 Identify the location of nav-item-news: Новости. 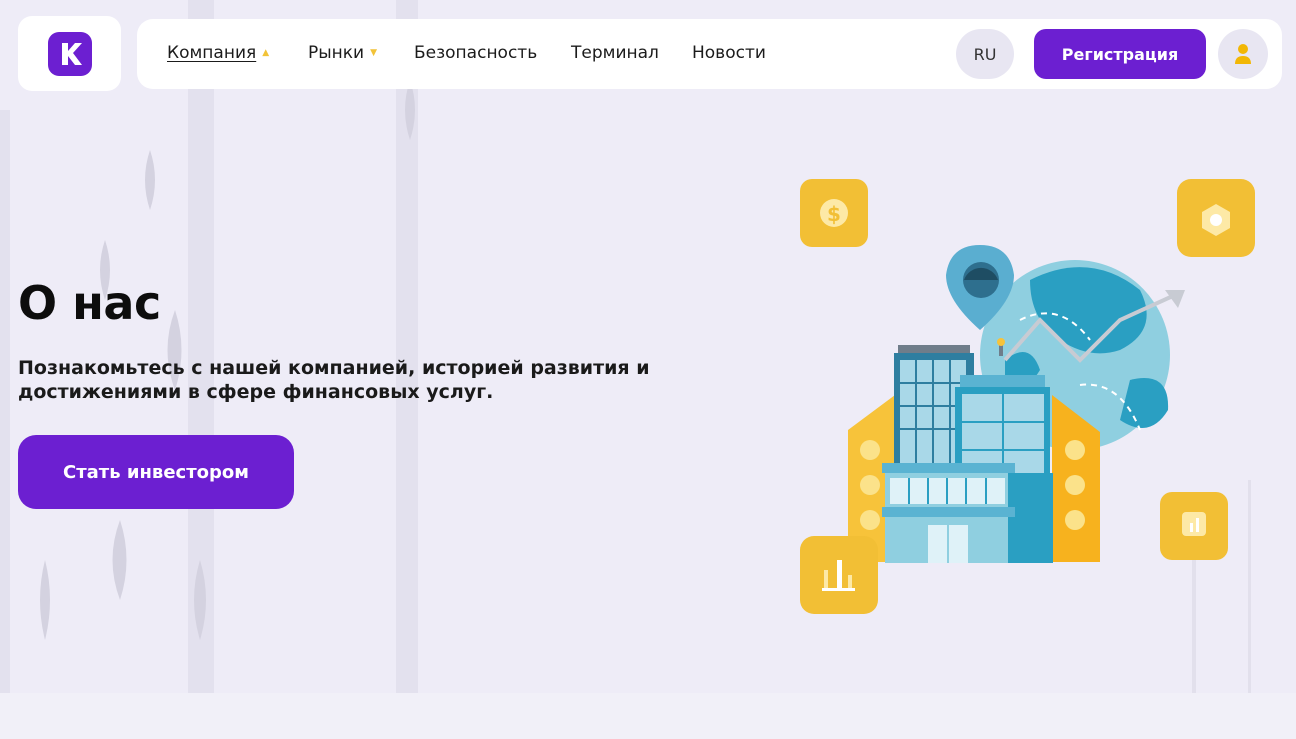
(729, 53).